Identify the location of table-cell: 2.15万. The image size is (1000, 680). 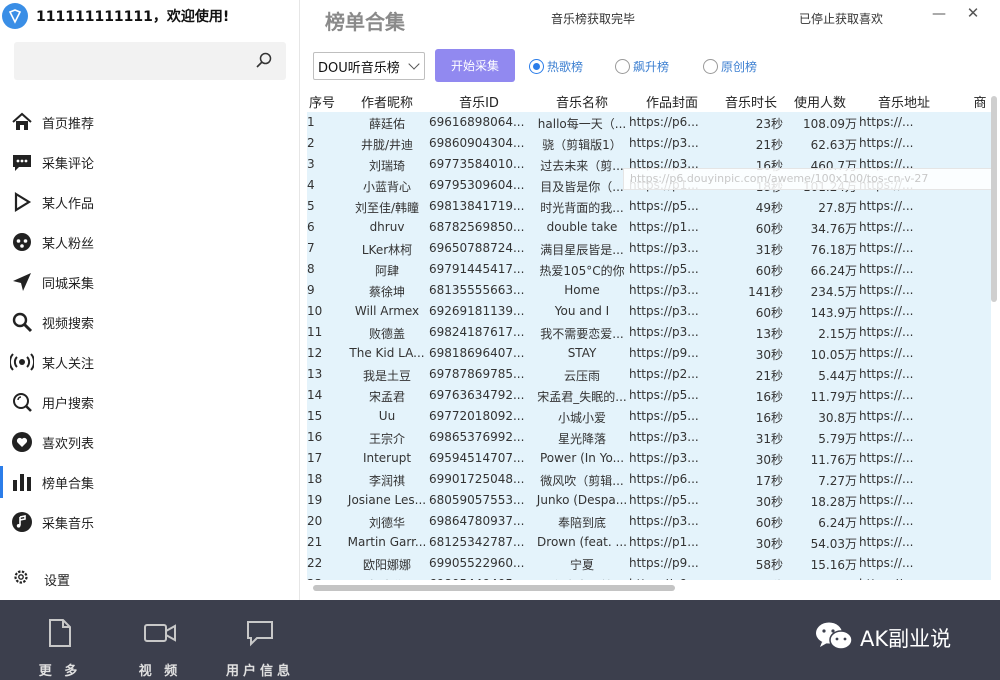
(837, 334).